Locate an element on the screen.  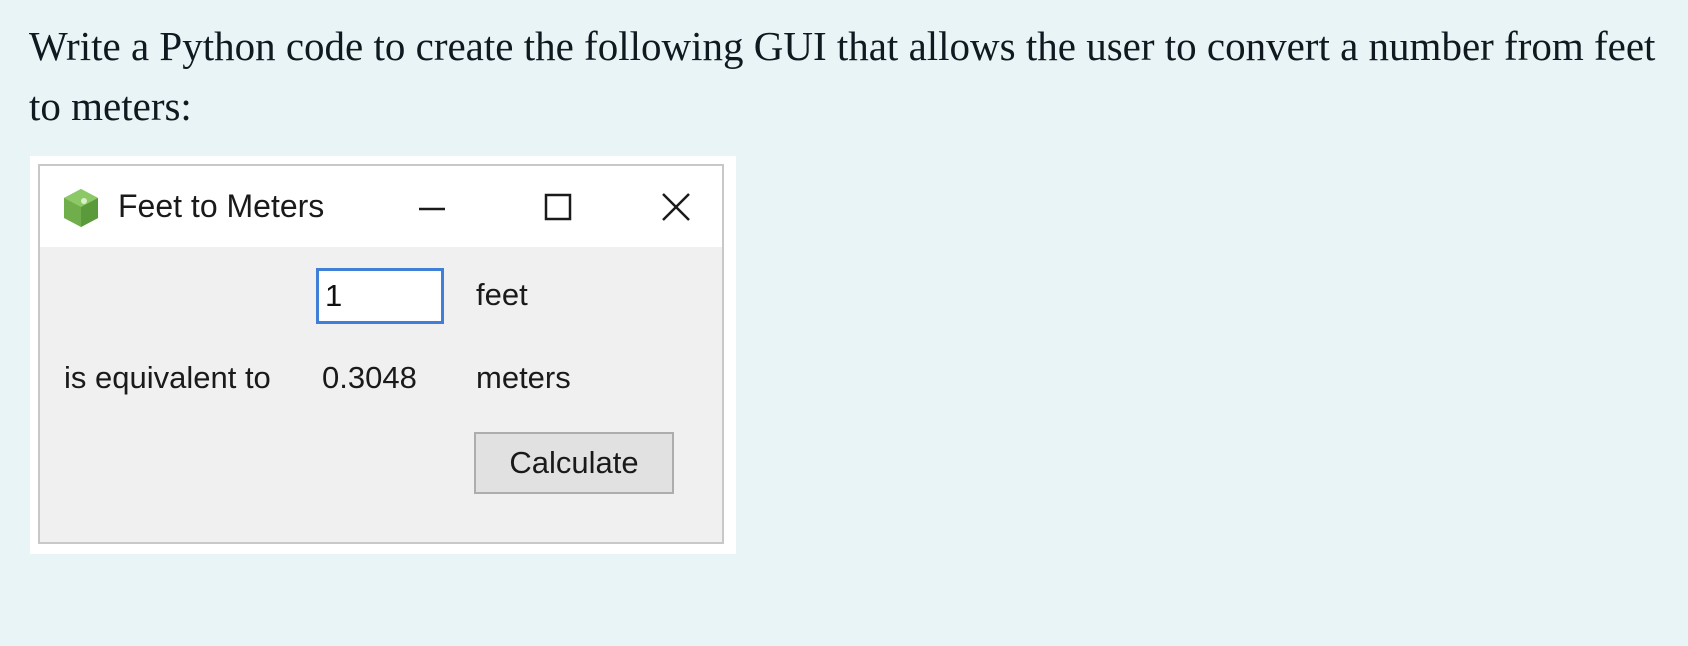
app-icon is located at coordinates (81, 208).